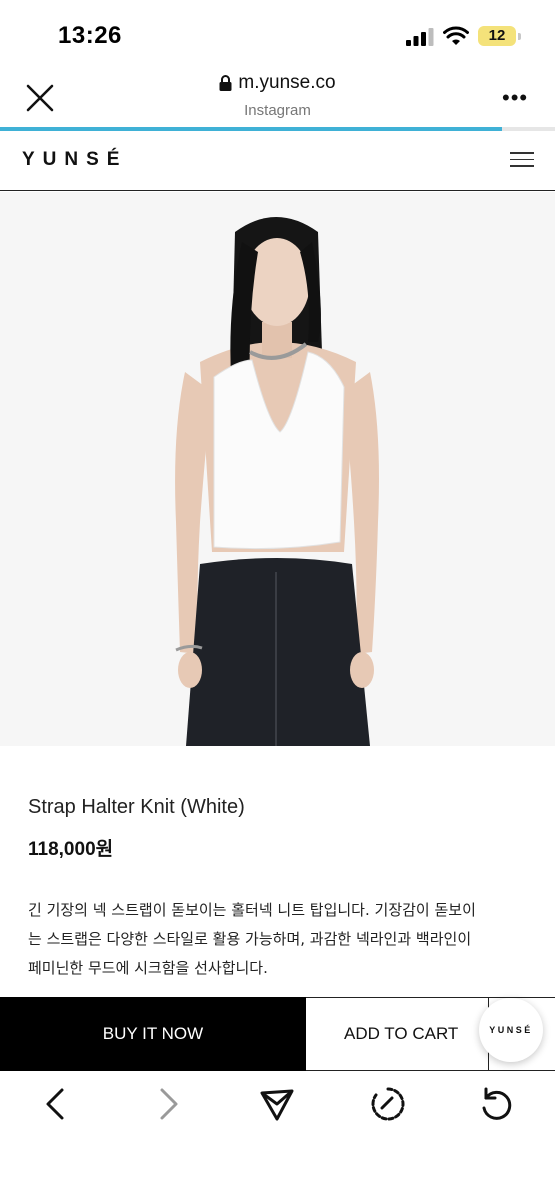  What do you see at coordinates (522, 161) in the screenshot?
I see `menu-icon` at bounding box center [522, 161].